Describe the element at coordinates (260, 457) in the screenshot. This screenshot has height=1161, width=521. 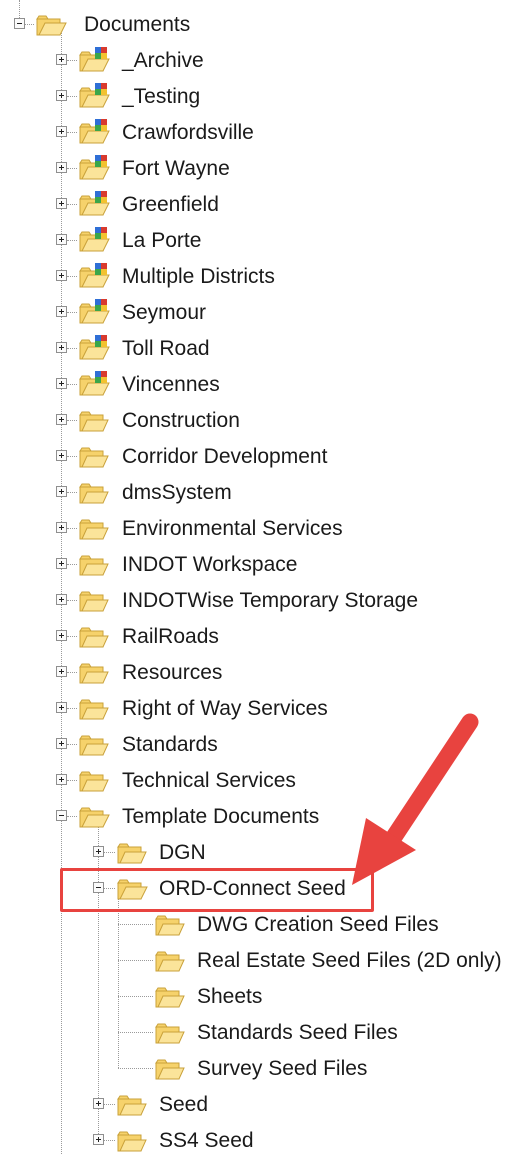
I see `tree-node-corridor-development: Corridor Development` at that location.